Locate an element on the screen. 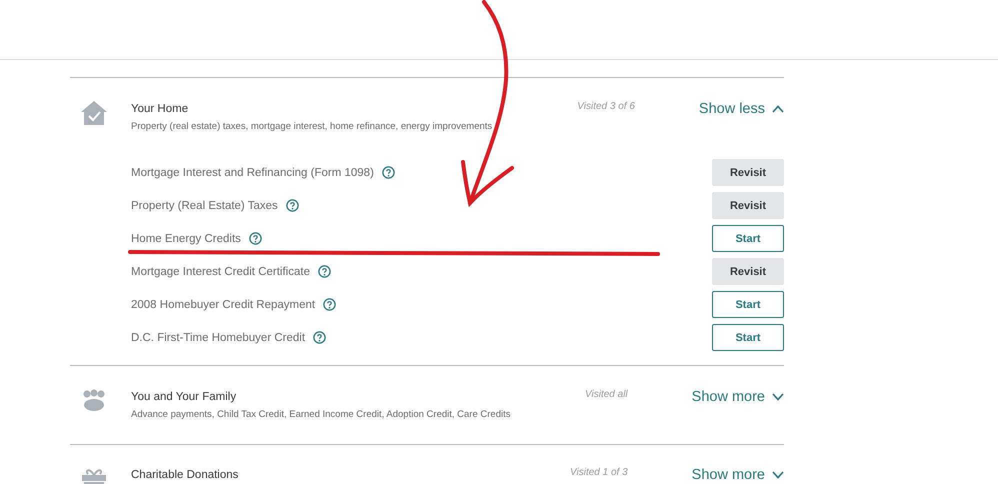  topic-label: 2008 Homebuyer Credit Repayment is located at coordinates (223, 304).